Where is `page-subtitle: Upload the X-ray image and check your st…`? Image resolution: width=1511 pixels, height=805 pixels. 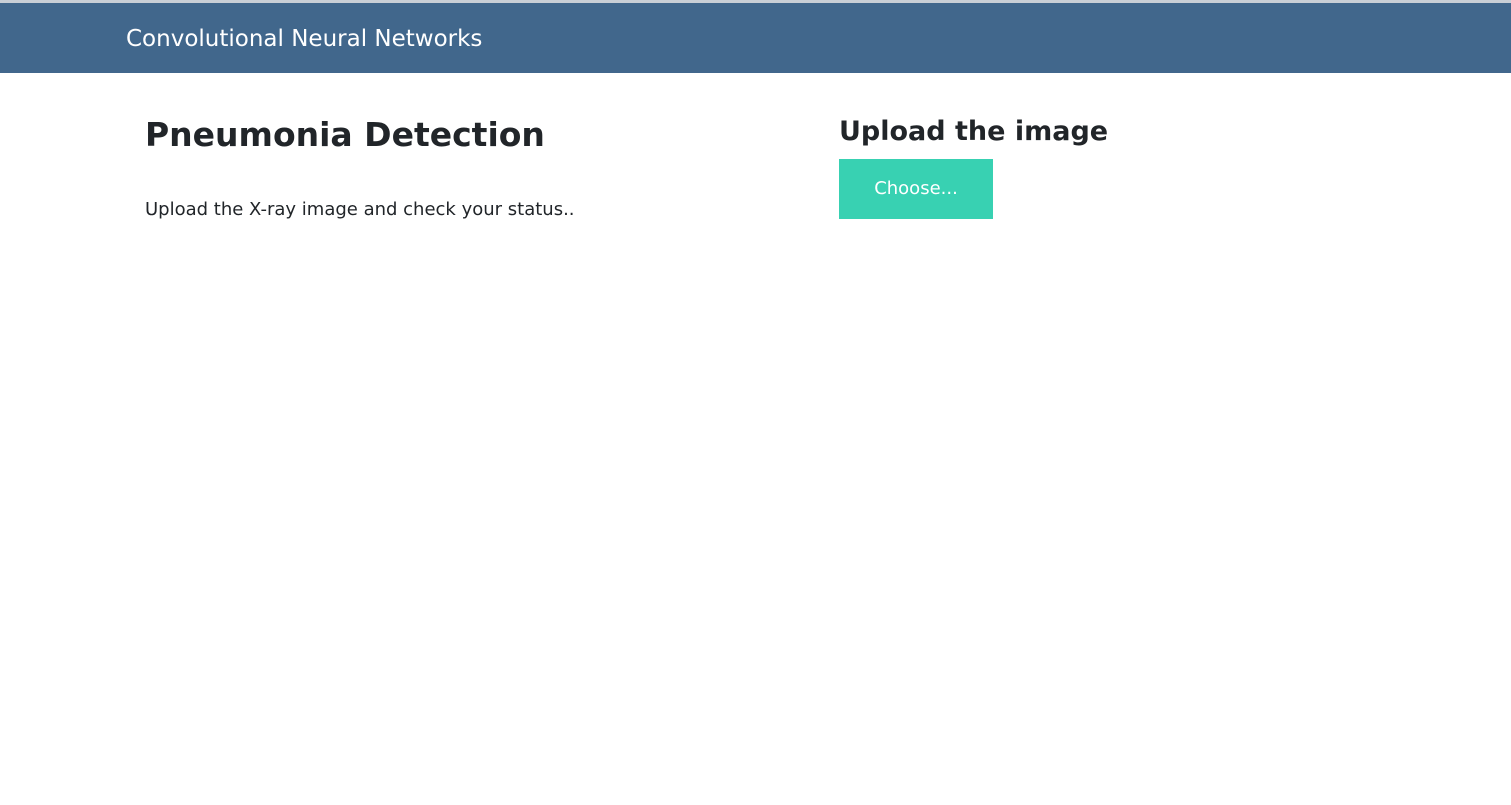
page-subtitle: Upload the X-ray image and check your st… is located at coordinates (360, 209).